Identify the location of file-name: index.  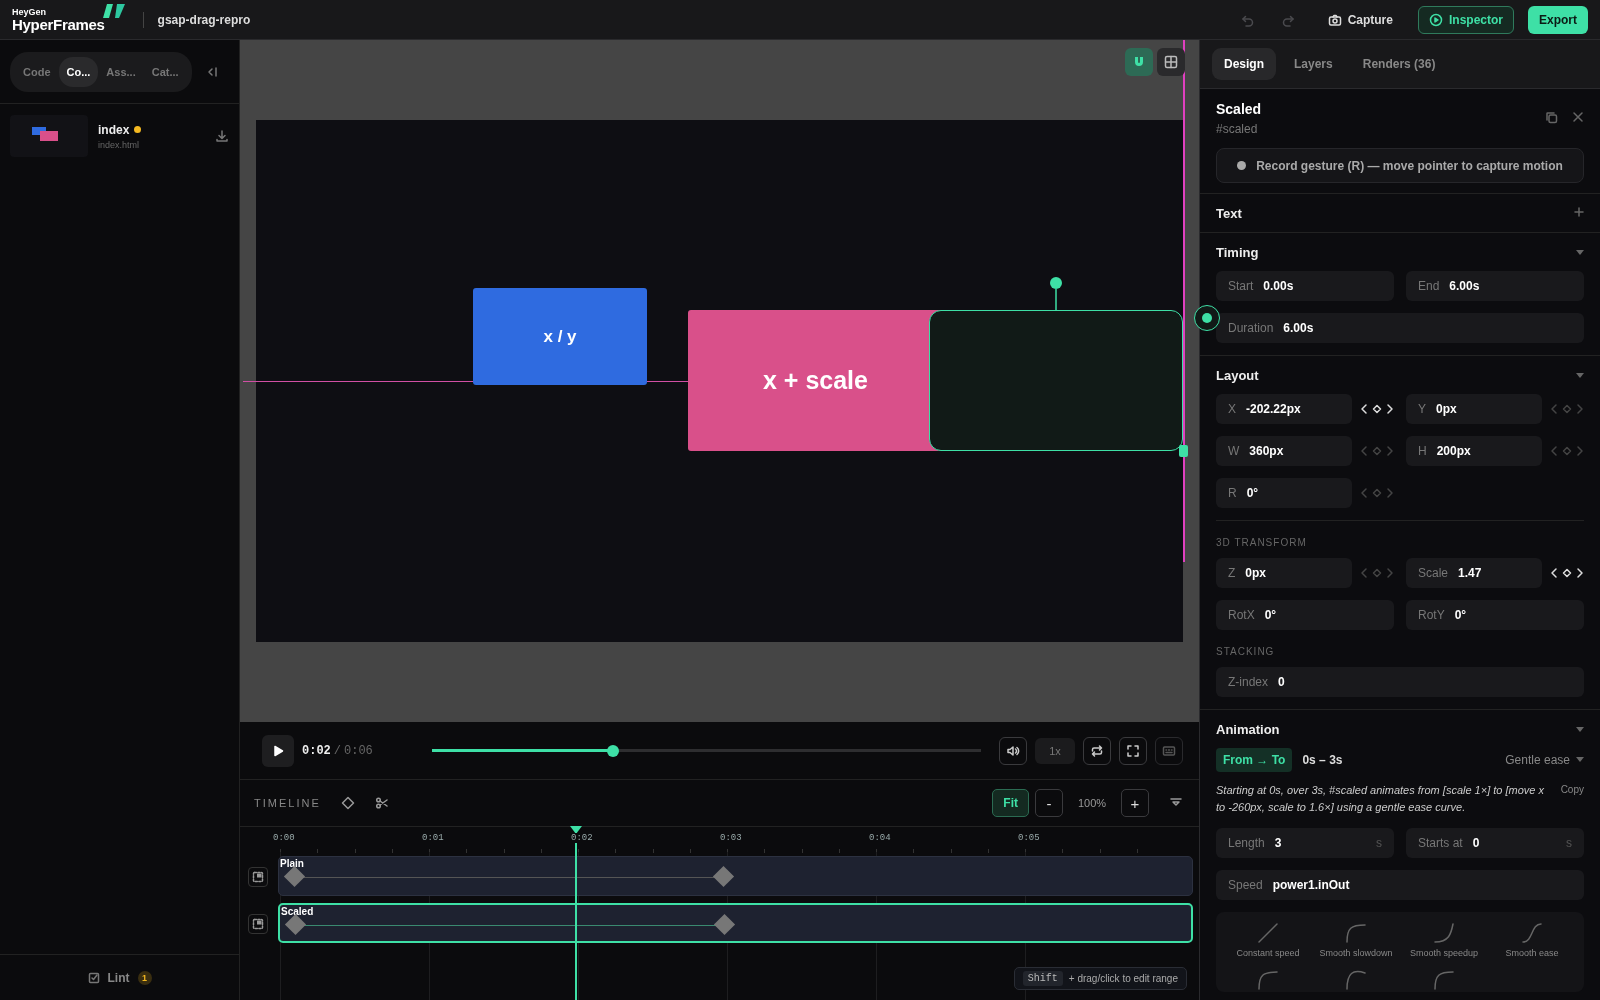
(114, 129).